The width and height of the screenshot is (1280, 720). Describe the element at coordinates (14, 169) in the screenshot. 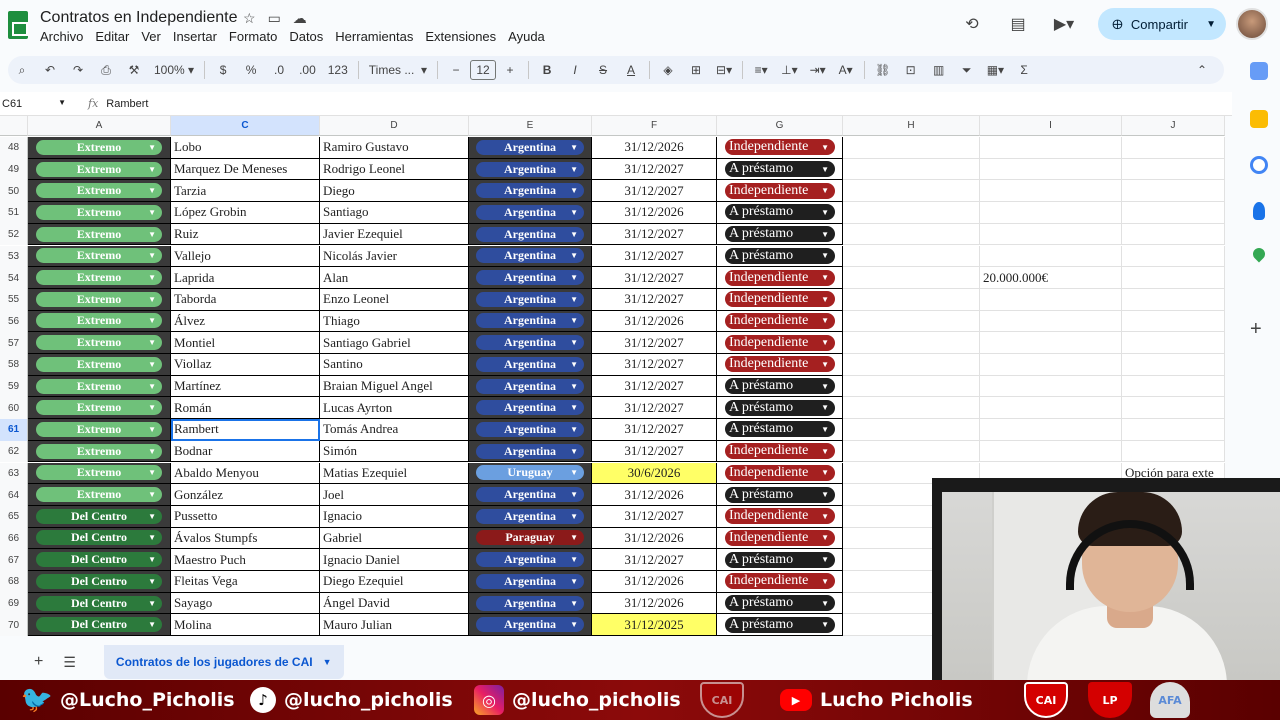

I see `row-number: 49` at that location.